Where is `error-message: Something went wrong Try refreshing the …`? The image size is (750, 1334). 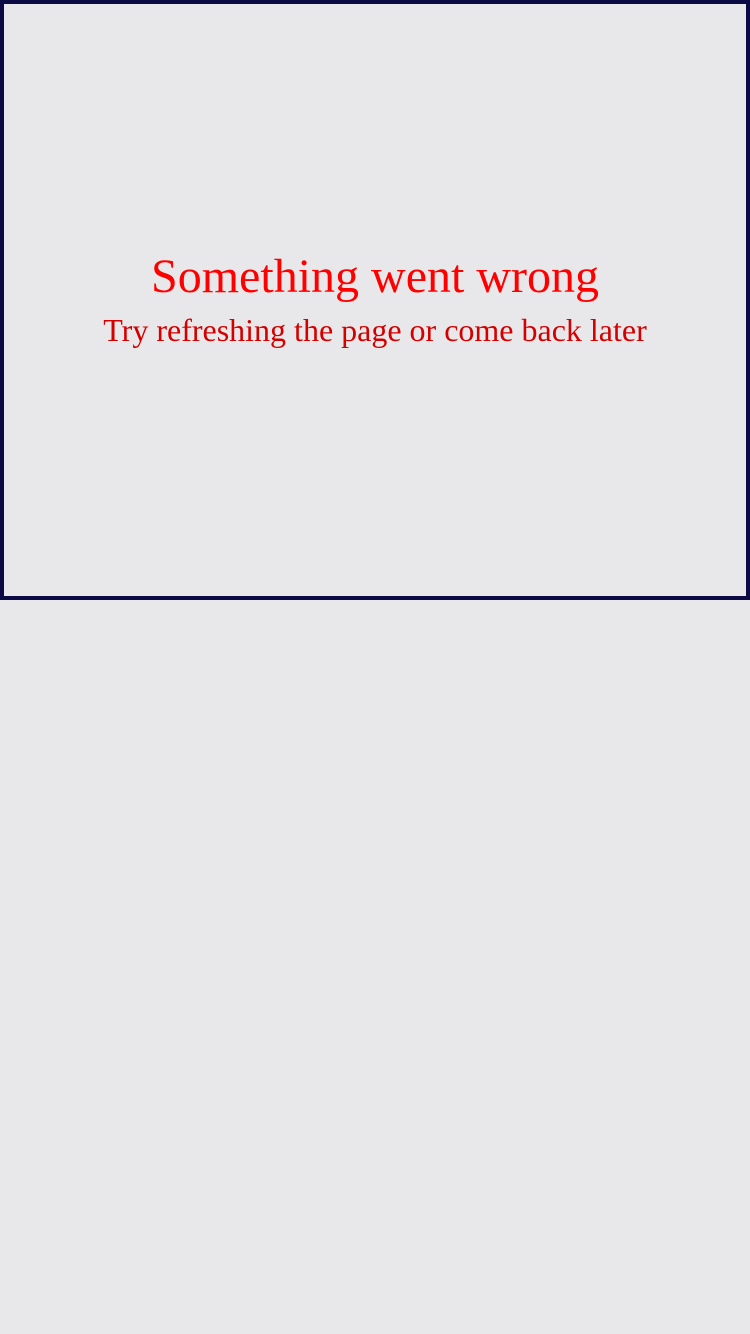
error-message: Something went wrong Try refreshing the … is located at coordinates (375, 299).